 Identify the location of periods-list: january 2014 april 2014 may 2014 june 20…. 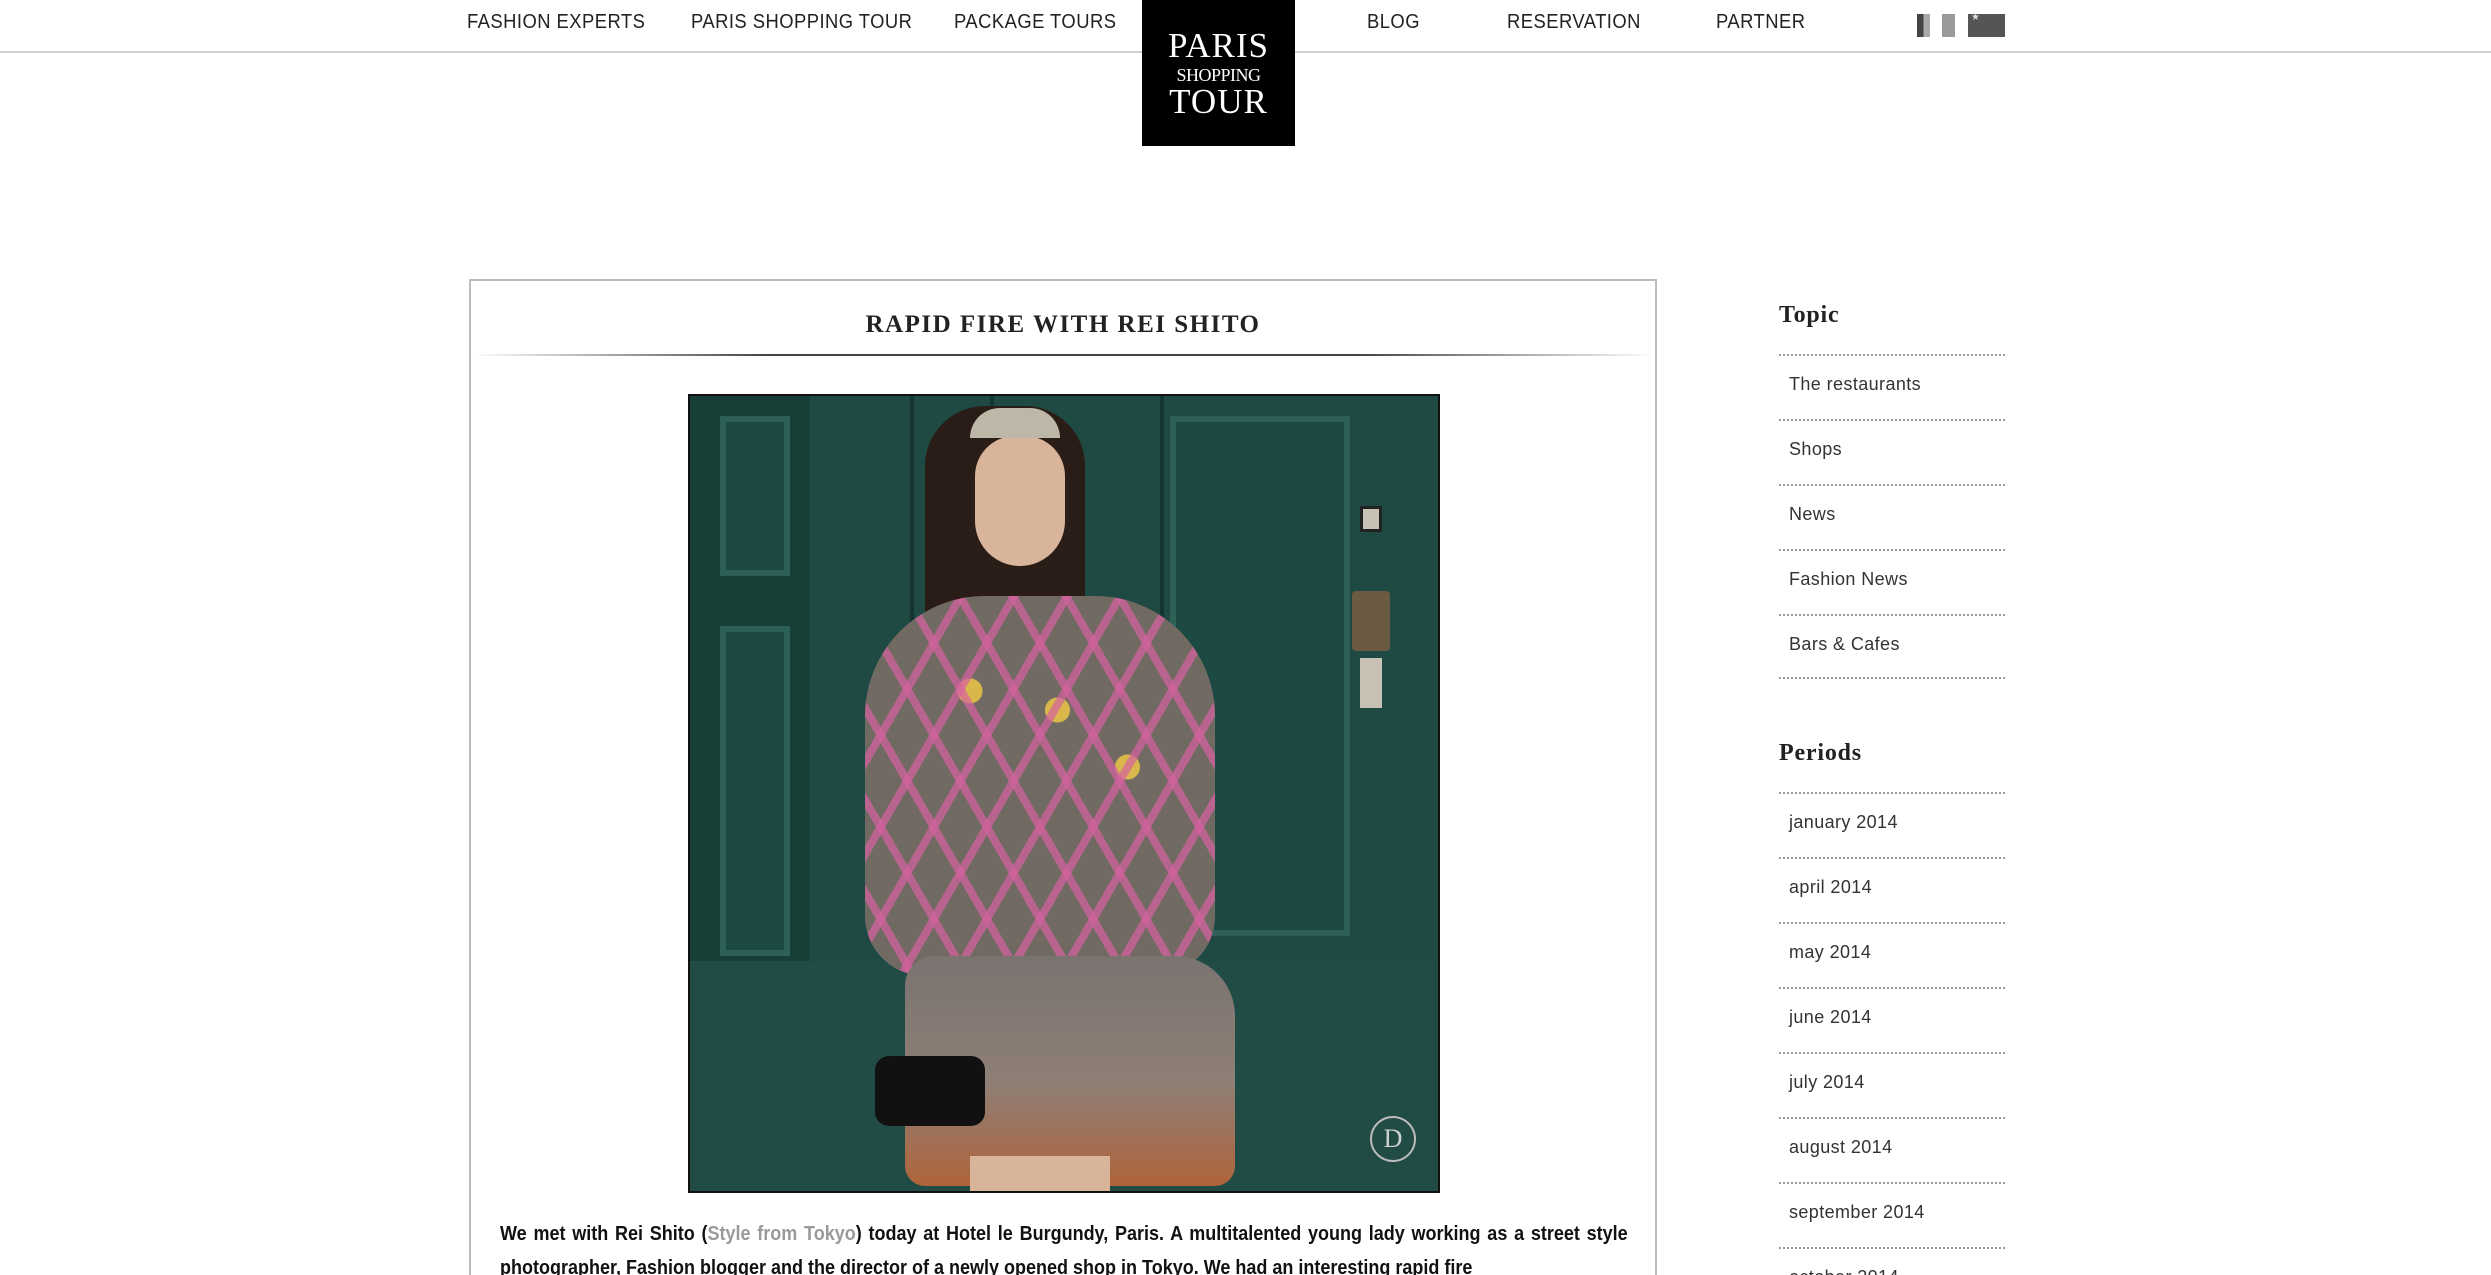
(1892, 1033).